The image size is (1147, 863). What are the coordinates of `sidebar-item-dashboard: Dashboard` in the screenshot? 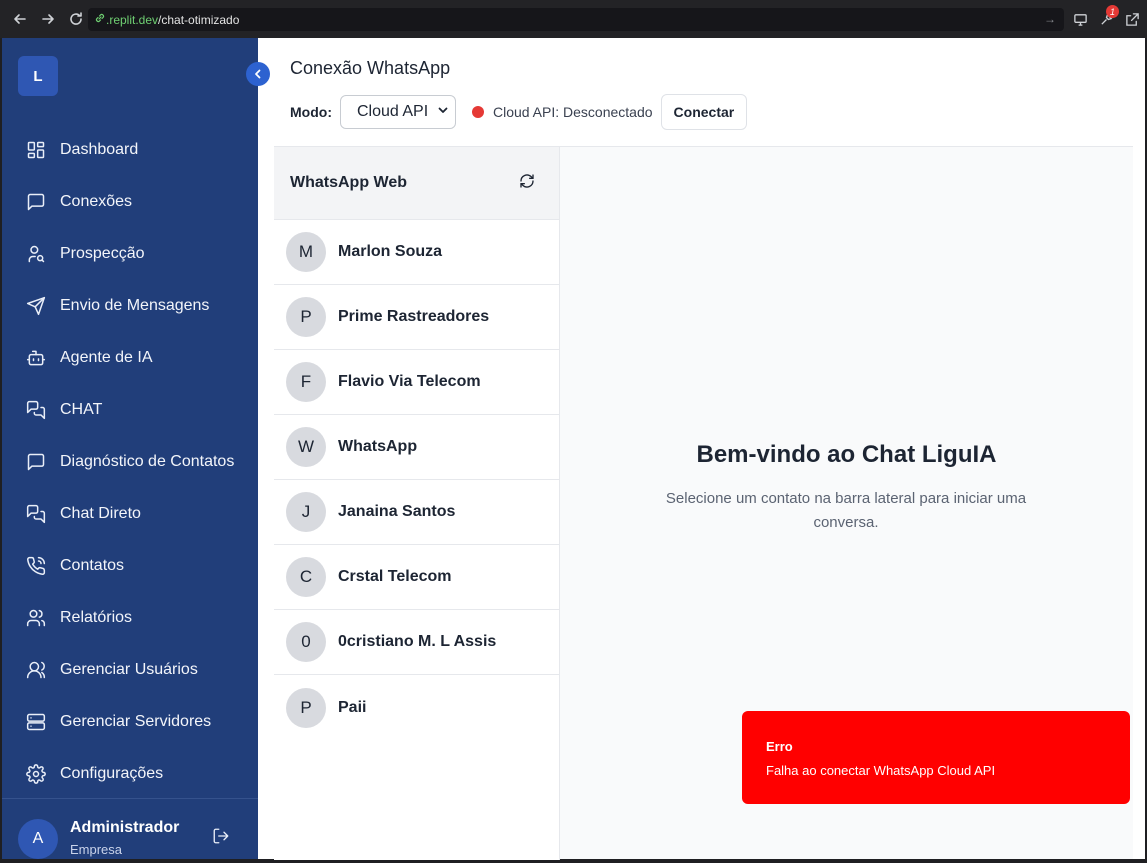 It's located at (130, 150).